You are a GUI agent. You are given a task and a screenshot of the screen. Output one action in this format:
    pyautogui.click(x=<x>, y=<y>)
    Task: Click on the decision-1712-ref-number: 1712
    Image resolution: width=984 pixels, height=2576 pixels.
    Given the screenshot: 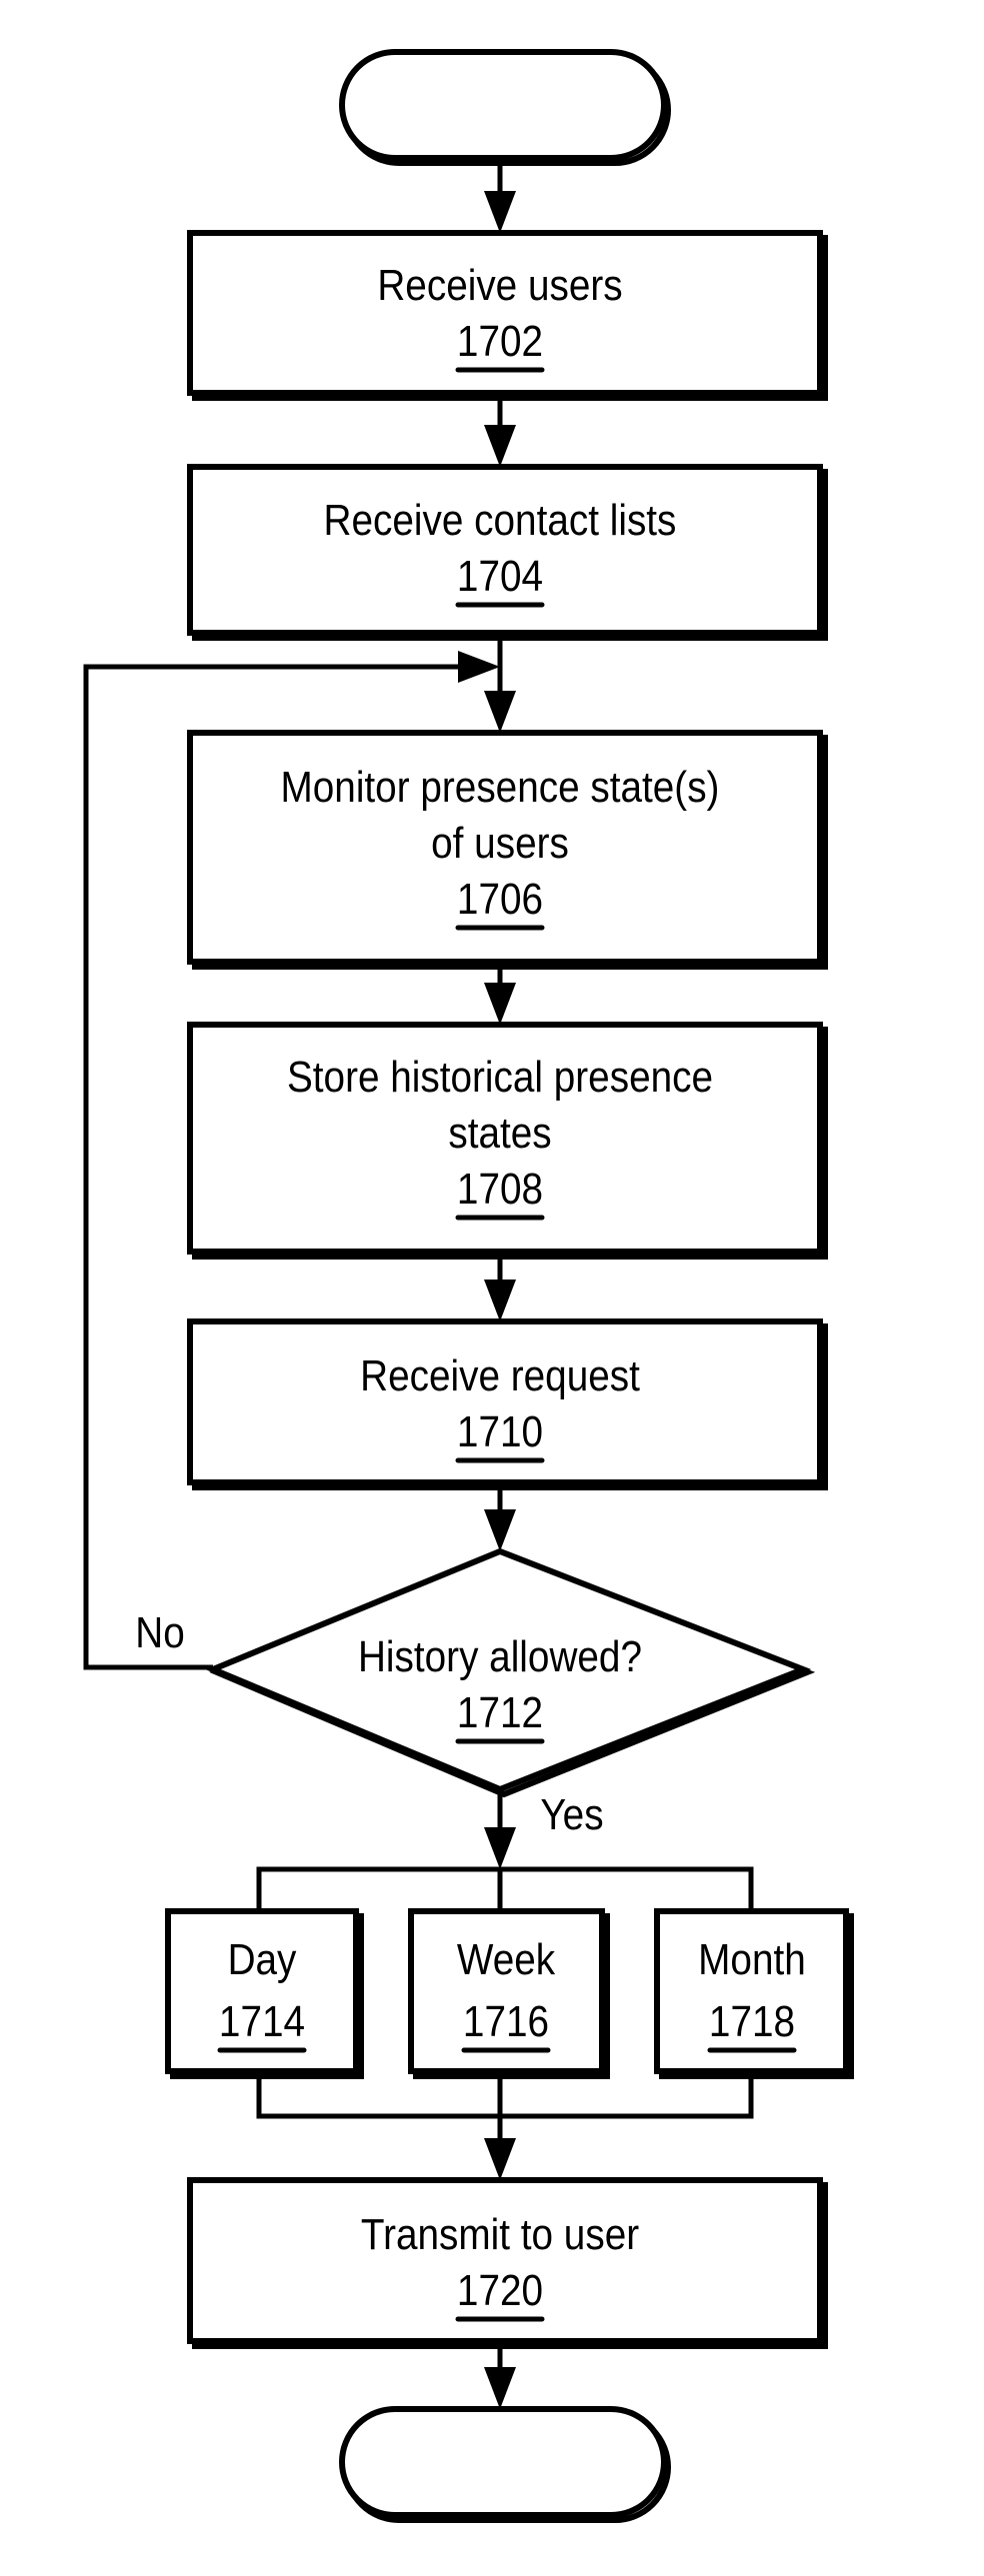 What is the action you would take?
    pyautogui.click(x=500, y=1712)
    